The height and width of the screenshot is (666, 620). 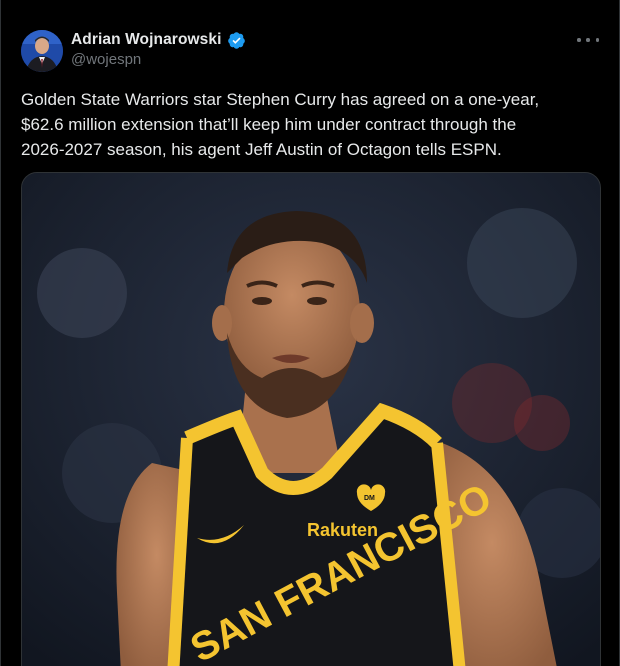 What do you see at coordinates (236, 40) in the screenshot?
I see `verified-badge-icon` at bounding box center [236, 40].